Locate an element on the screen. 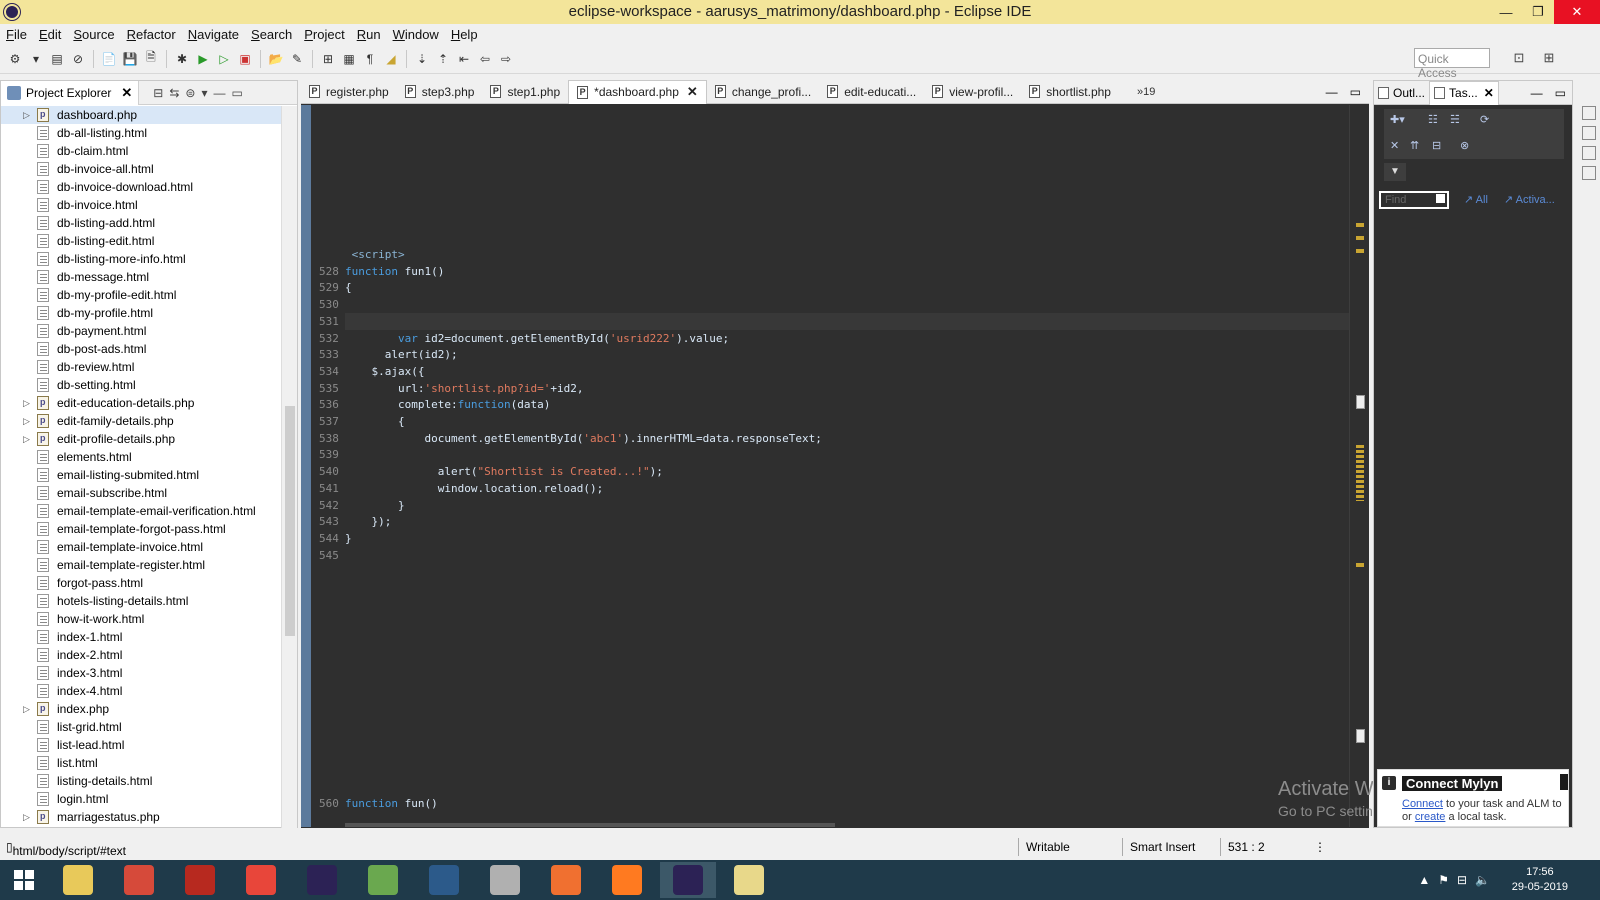 The width and height of the screenshot is (1600, 900). tree-item: db-invoice-all.html is located at coordinates (141, 169).